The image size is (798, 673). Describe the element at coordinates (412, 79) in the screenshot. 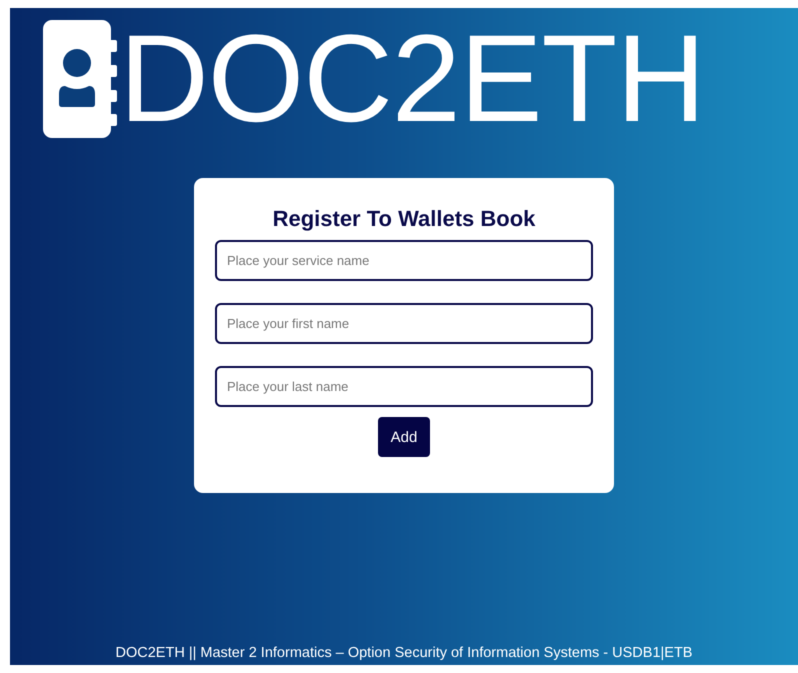

I see `brand-title: DOC2ETH` at that location.